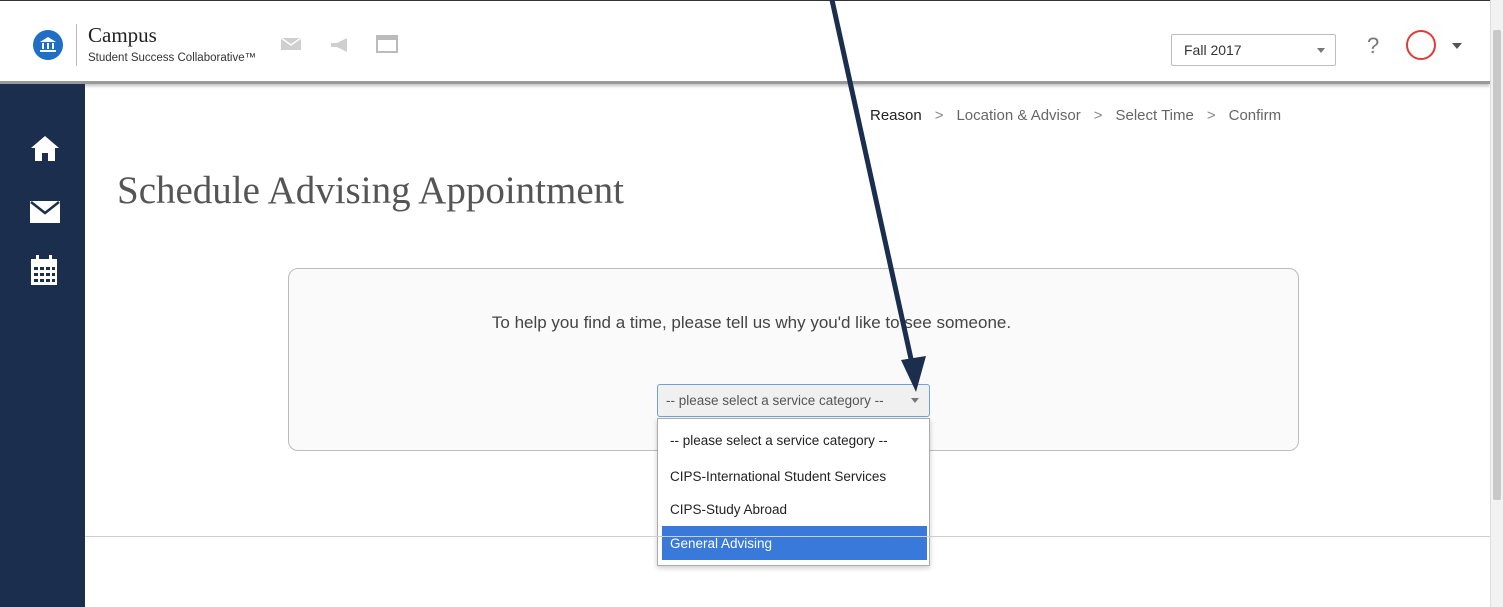 The image size is (1503, 607). I want to click on divider, so click(787, 536).